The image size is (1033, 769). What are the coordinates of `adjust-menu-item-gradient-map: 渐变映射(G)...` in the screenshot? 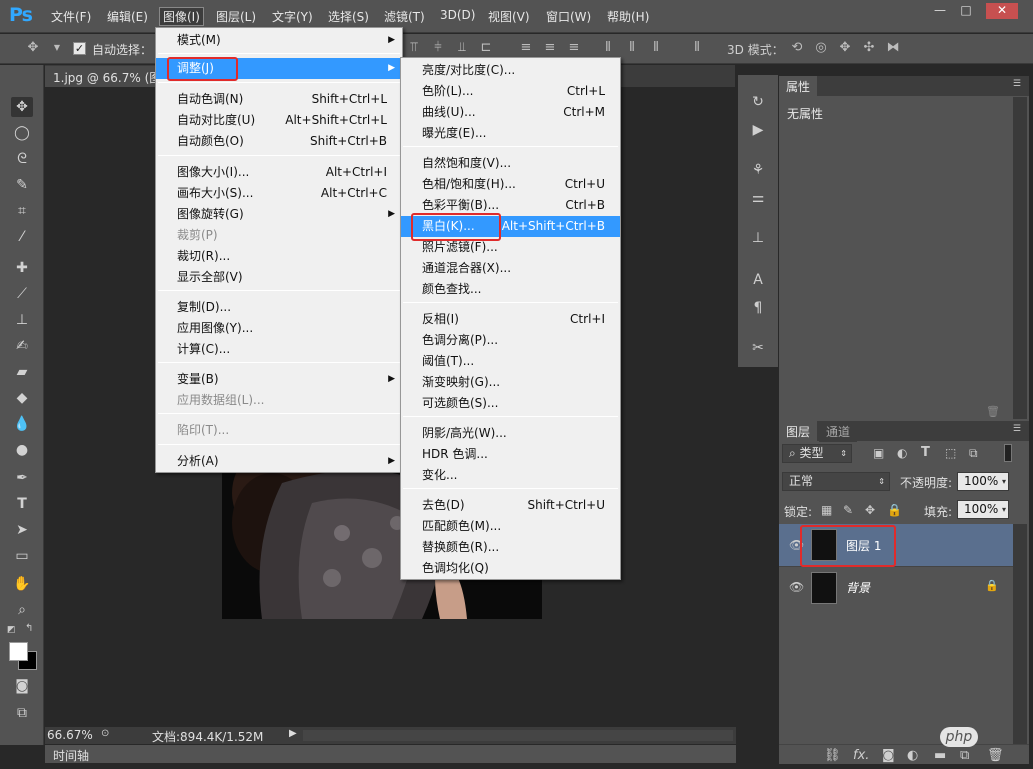 It's located at (510, 382).